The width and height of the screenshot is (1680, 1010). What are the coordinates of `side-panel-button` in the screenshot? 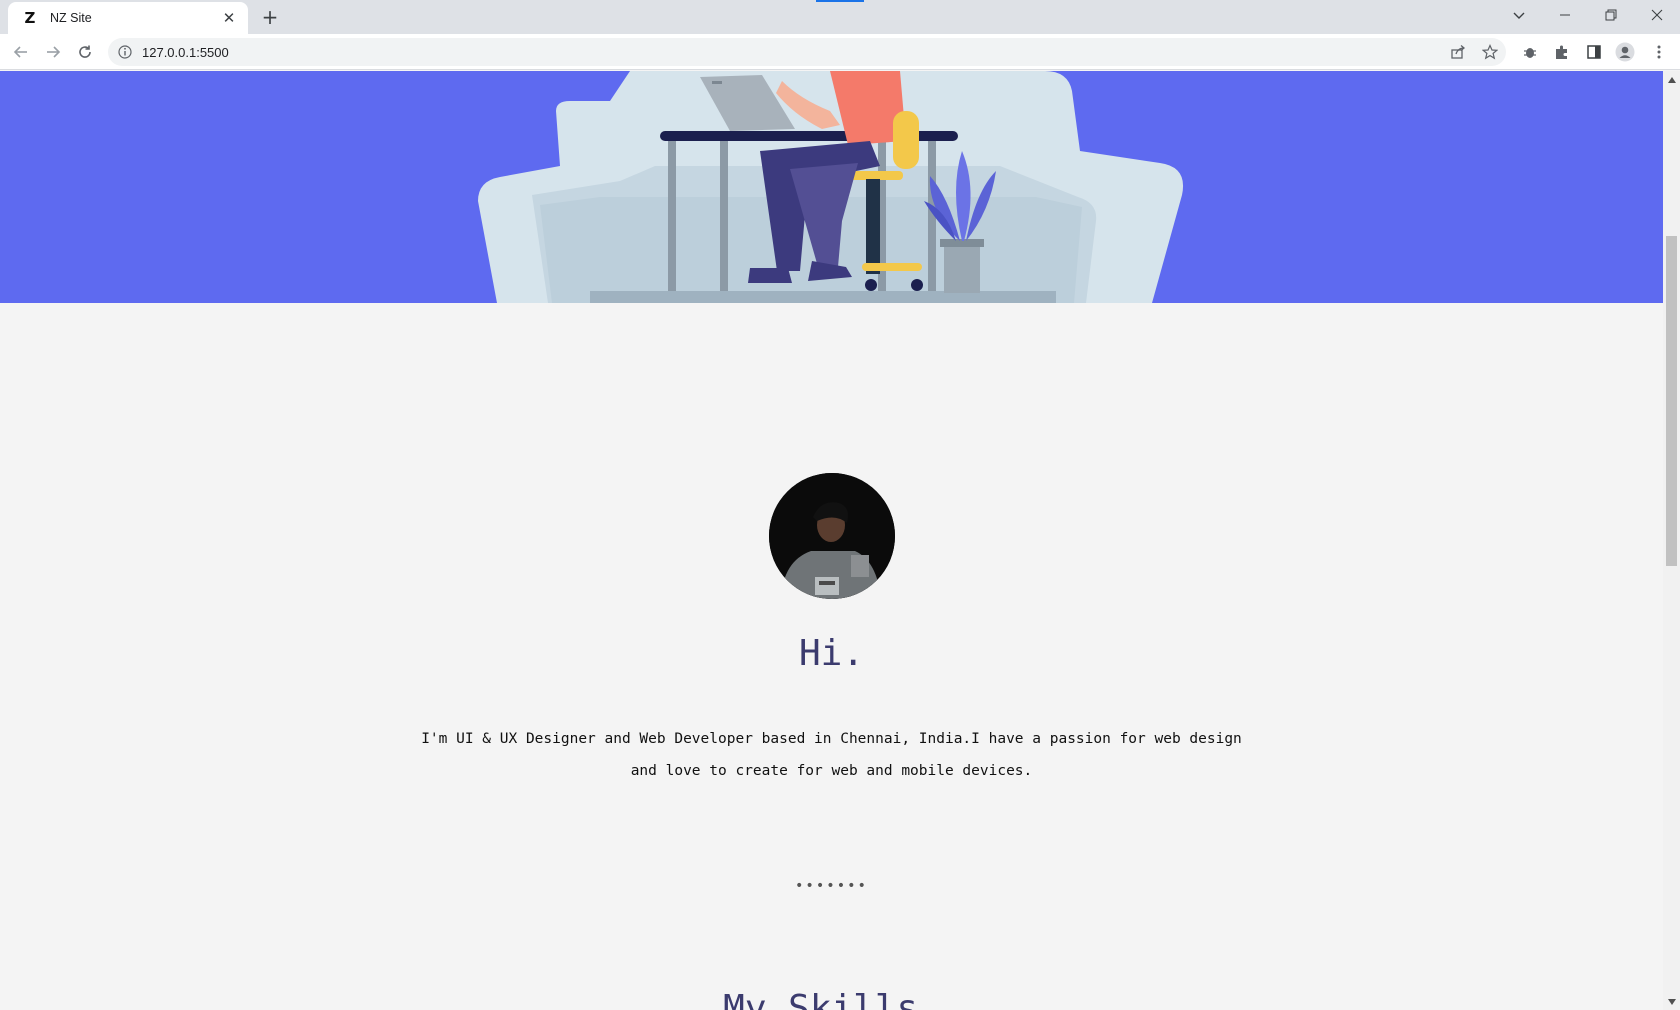 It's located at (1594, 52).